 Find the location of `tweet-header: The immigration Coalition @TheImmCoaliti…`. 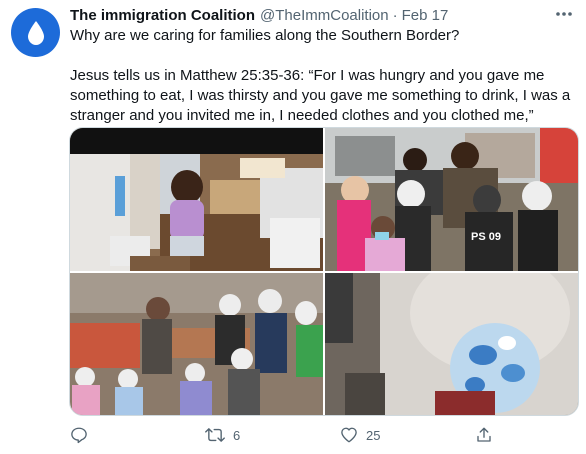

tweet-header: The immigration Coalition @TheImmCoaliti… is located at coordinates (259, 15).